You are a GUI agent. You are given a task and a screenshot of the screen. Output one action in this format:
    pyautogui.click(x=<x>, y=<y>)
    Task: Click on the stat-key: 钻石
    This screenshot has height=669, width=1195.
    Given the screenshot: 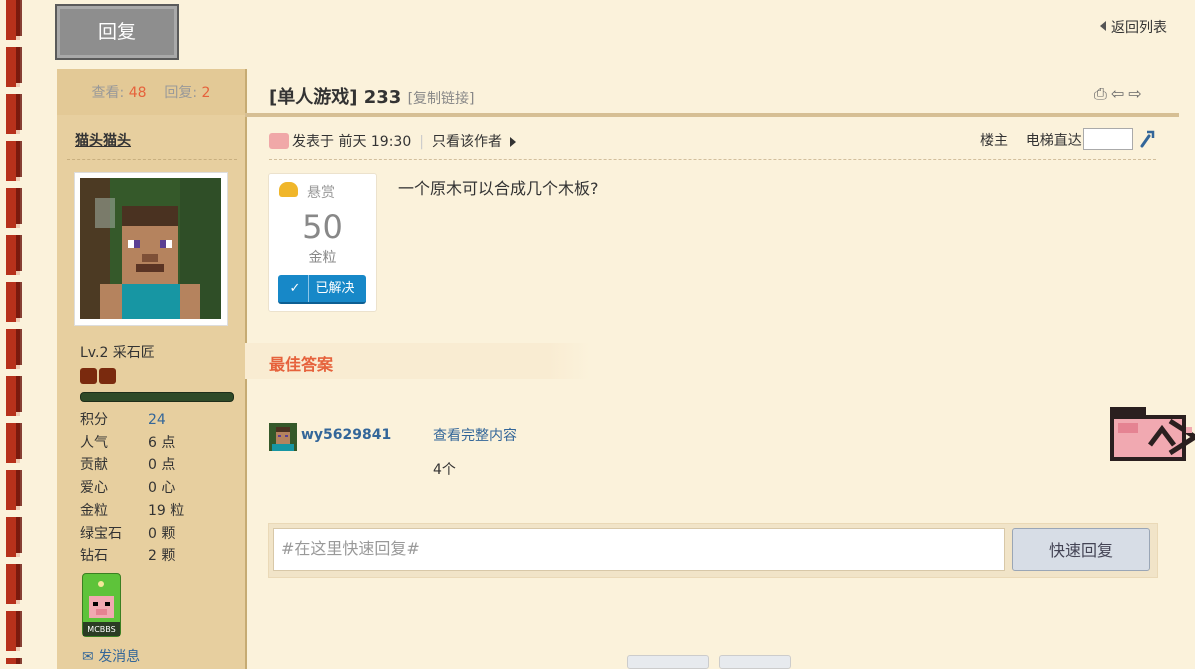 What is the action you would take?
    pyautogui.click(x=94, y=556)
    